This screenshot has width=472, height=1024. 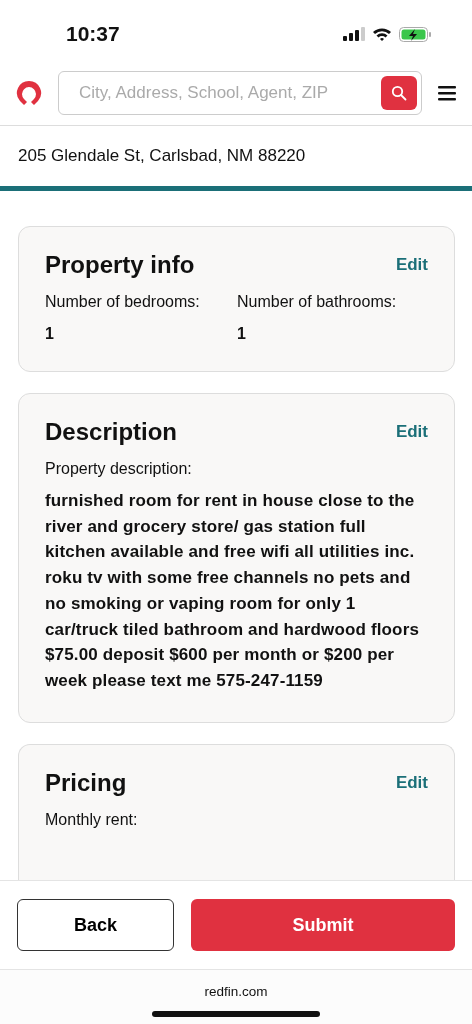 I want to click on url-text: redfin.com, so click(x=236, y=991).